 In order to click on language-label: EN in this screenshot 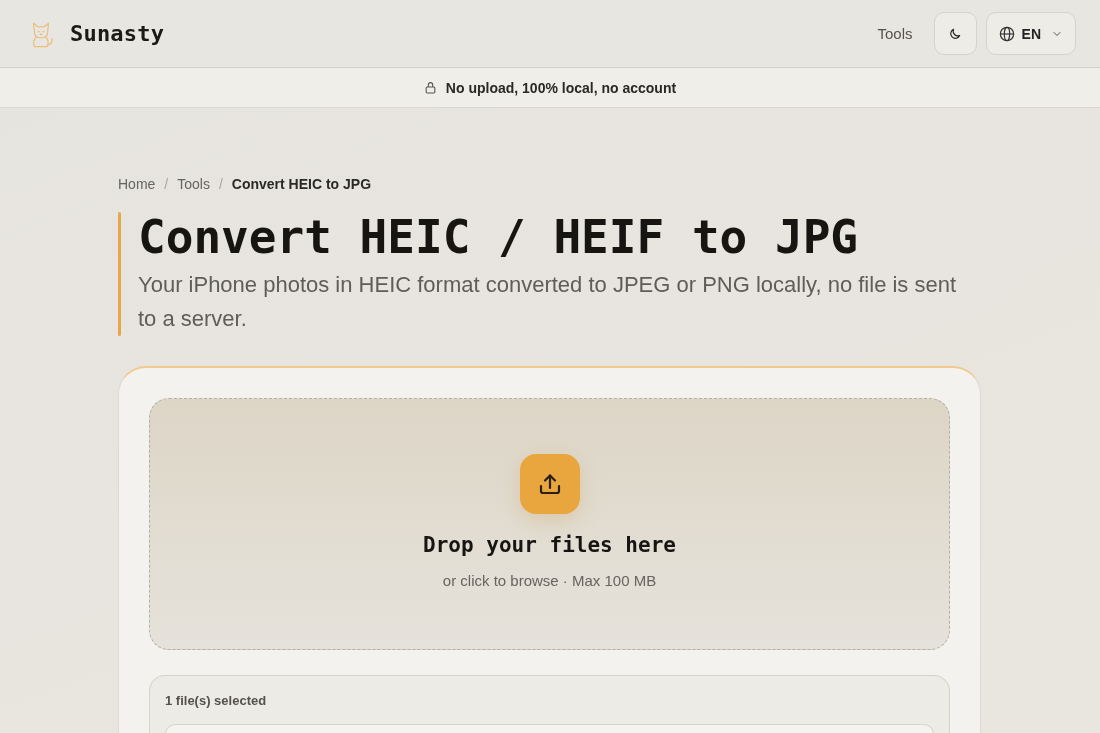, I will do `click(1031, 33)`.